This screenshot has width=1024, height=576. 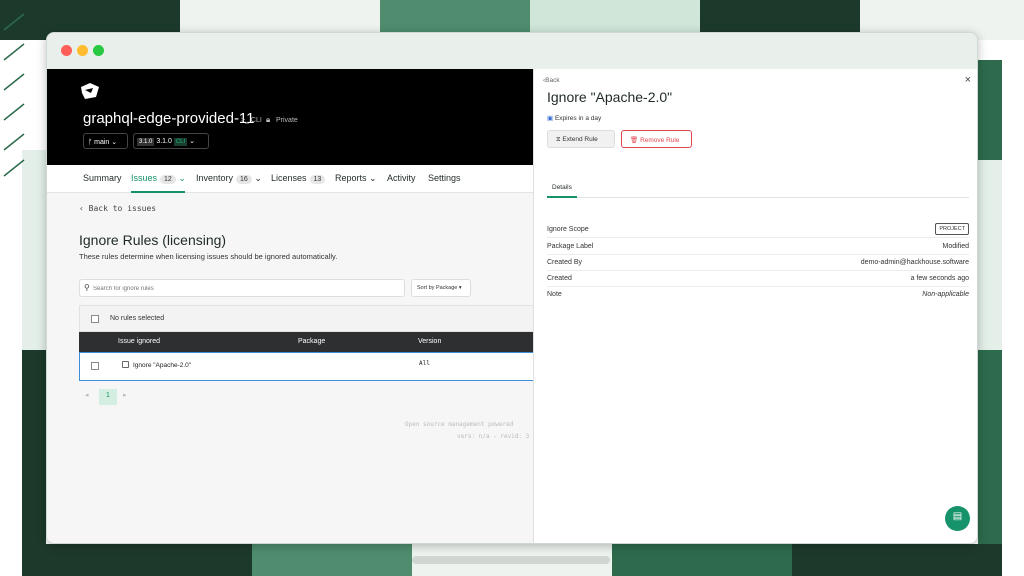 What do you see at coordinates (268, 119) in the screenshot?
I see `lock-icon: 🔒︎` at bounding box center [268, 119].